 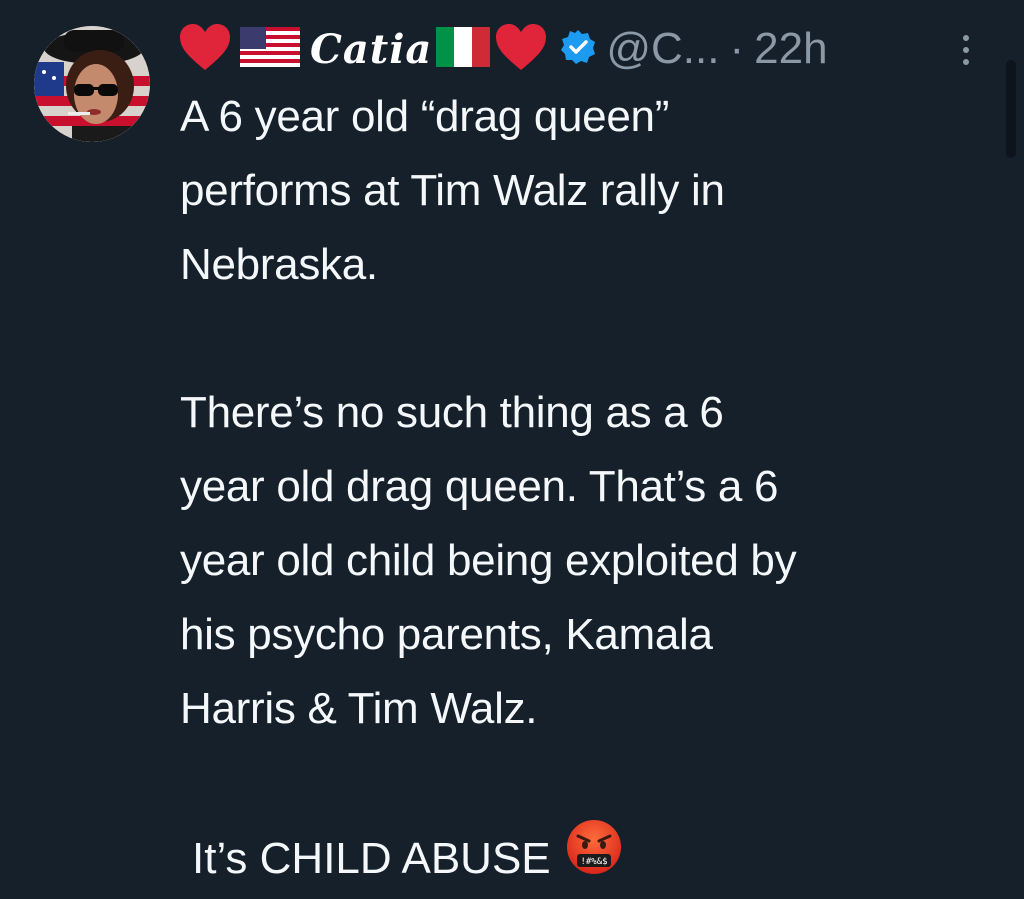 I want to click on tweet-header: Catia @C... · 22h, so click(x=503, y=49).